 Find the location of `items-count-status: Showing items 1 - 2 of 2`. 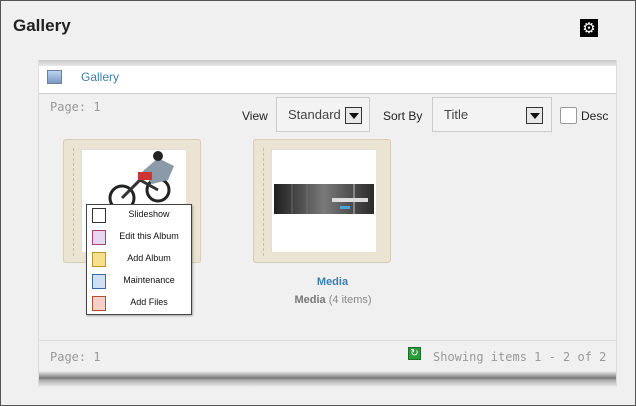

items-count-status: Showing items 1 - 2 of 2 is located at coordinates (520, 357).